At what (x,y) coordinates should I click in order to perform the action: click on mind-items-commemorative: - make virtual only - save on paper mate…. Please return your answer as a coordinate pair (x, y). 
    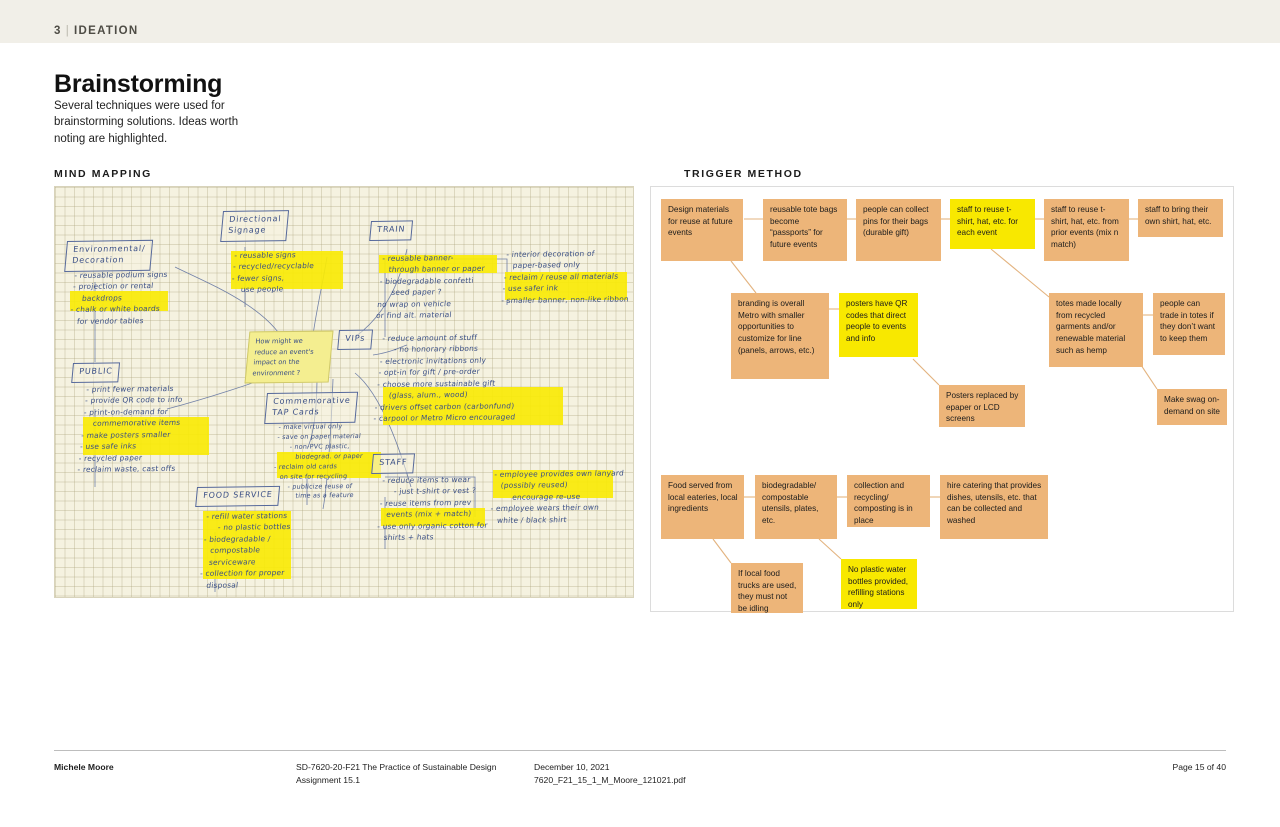
    Looking at the image, I should click on (317, 461).